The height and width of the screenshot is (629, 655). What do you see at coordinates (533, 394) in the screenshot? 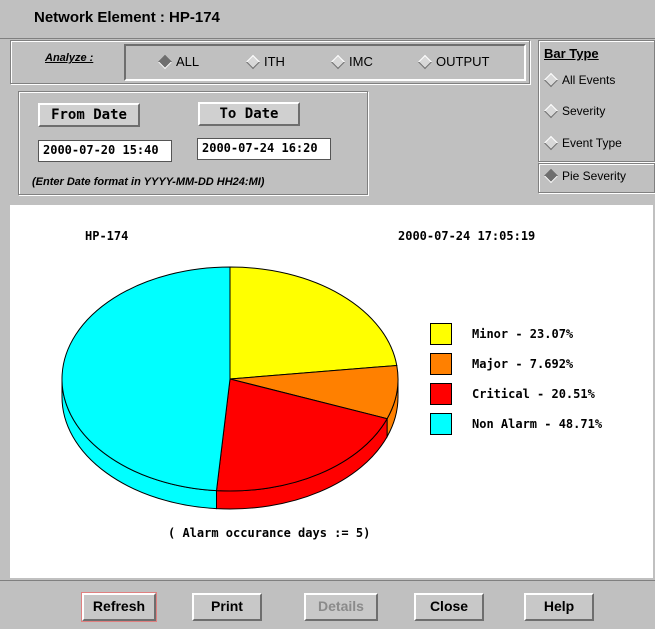
I see `legend-label: Critical - 20.51%` at bounding box center [533, 394].